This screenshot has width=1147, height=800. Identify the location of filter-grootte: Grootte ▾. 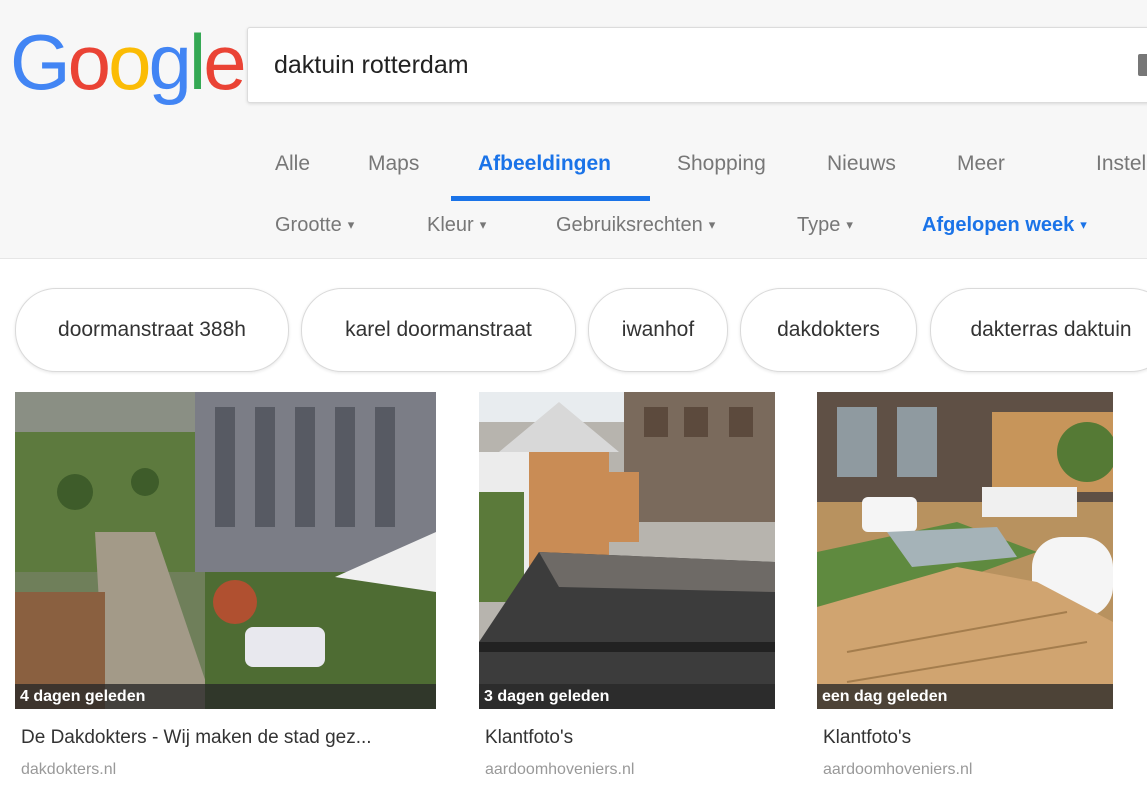
(314, 225).